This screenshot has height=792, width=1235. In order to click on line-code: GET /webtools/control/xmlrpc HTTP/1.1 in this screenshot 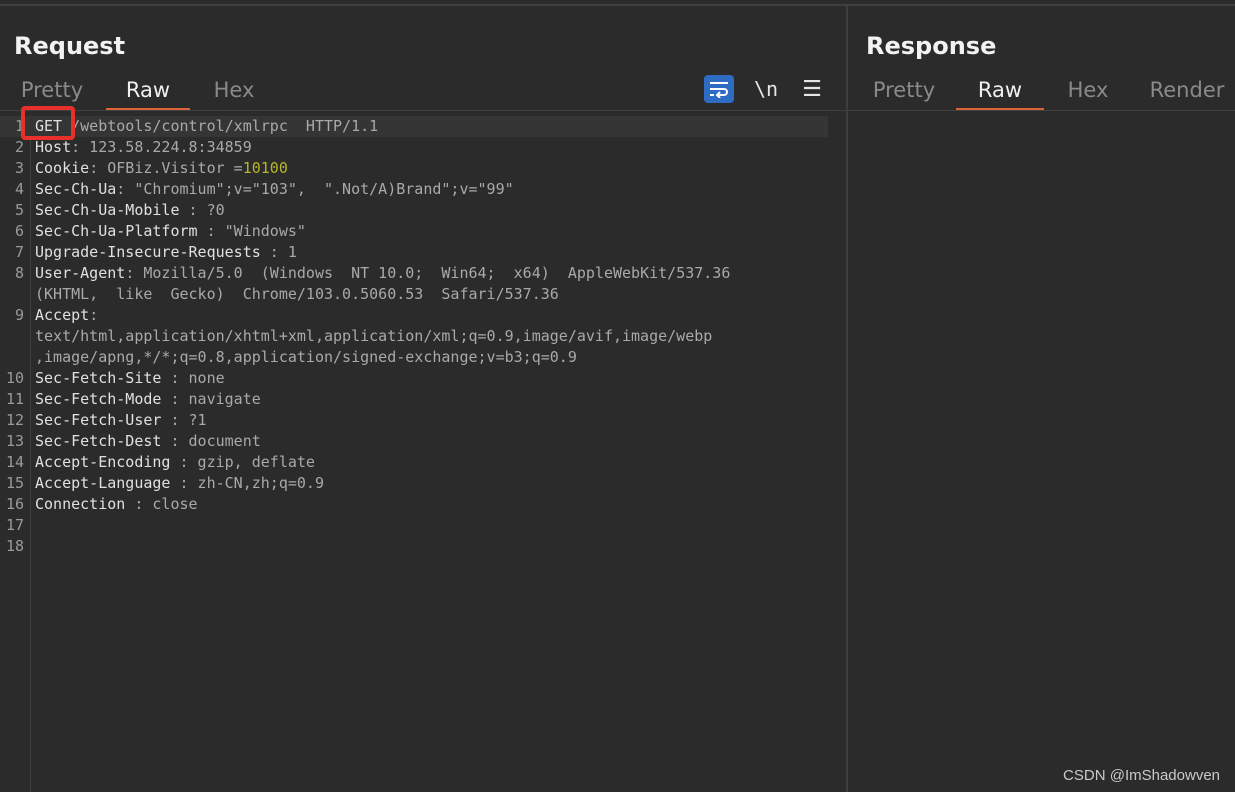, I will do `click(206, 126)`.